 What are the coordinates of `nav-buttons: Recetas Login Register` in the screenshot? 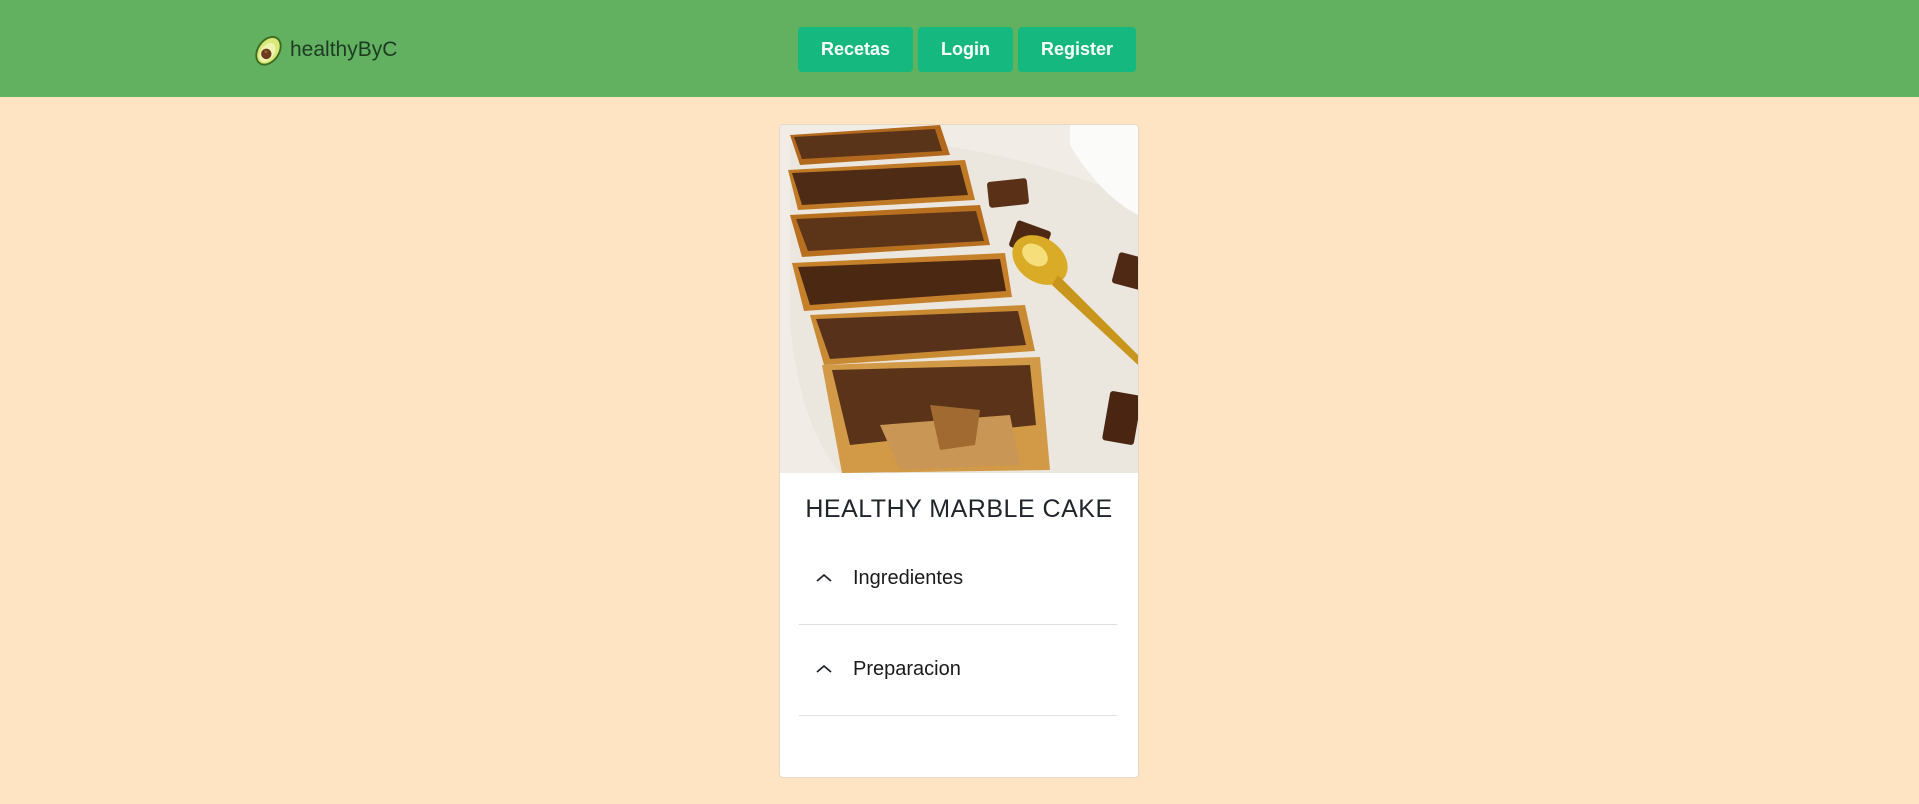 It's located at (967, 49).